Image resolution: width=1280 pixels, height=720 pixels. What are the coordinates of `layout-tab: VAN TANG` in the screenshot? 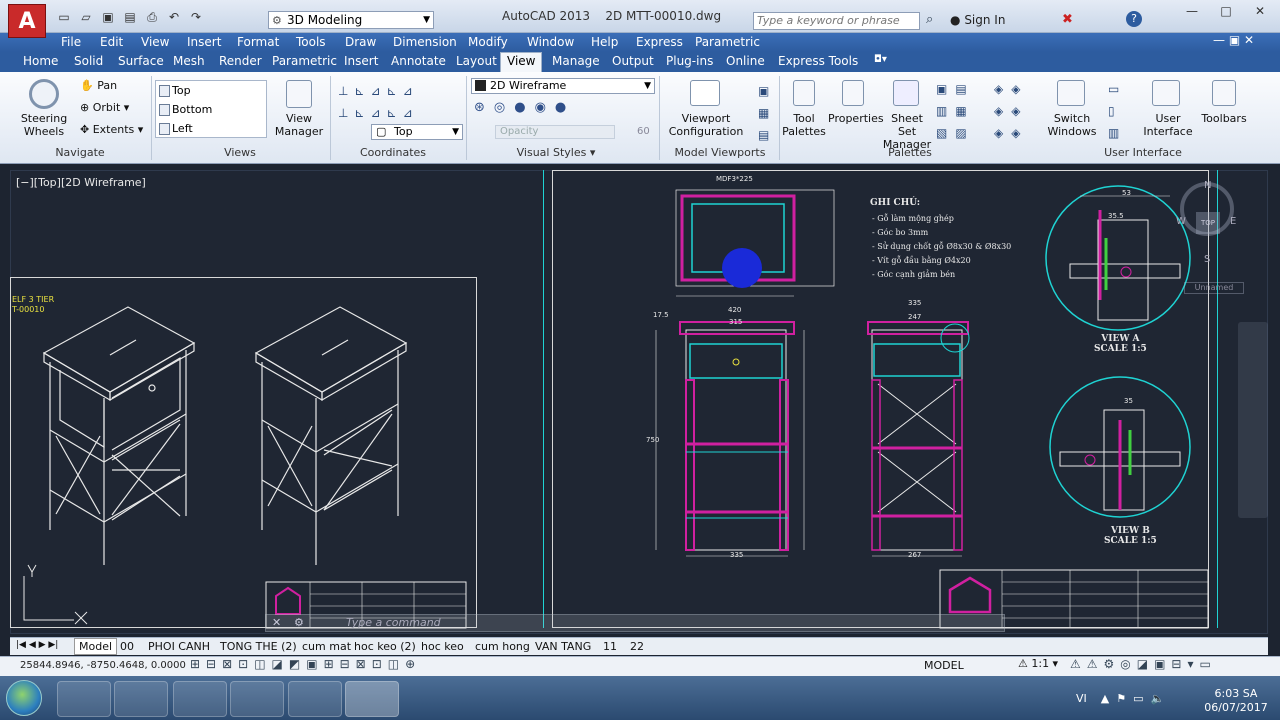 It's located at (563, 646).